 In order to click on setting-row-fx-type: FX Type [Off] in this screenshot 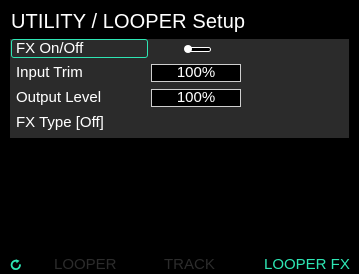, I will do `click(179, 123)`.